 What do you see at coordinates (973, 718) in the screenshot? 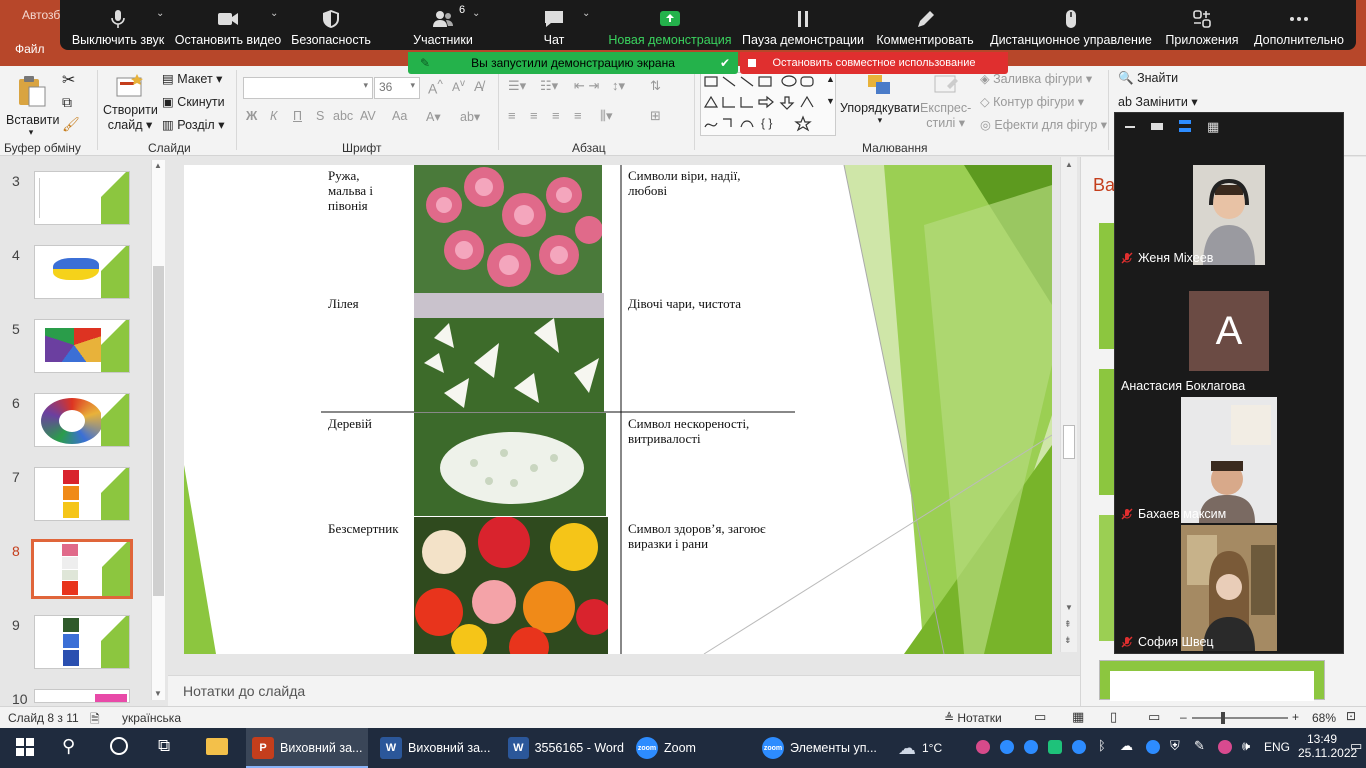
I see `notes-toggle: ≜ Нотатки` at bounding box center [973, 718].